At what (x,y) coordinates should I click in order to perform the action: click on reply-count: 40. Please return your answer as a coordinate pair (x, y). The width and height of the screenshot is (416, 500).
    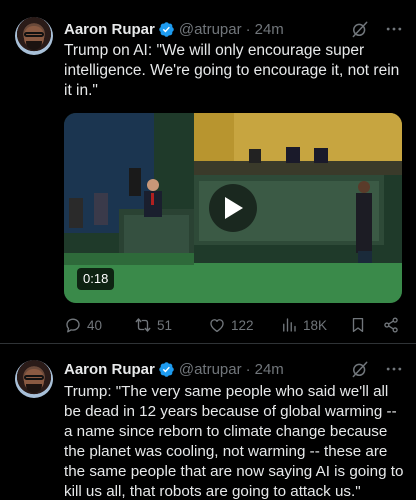
    Looking at the image, I should click on (95, 325).